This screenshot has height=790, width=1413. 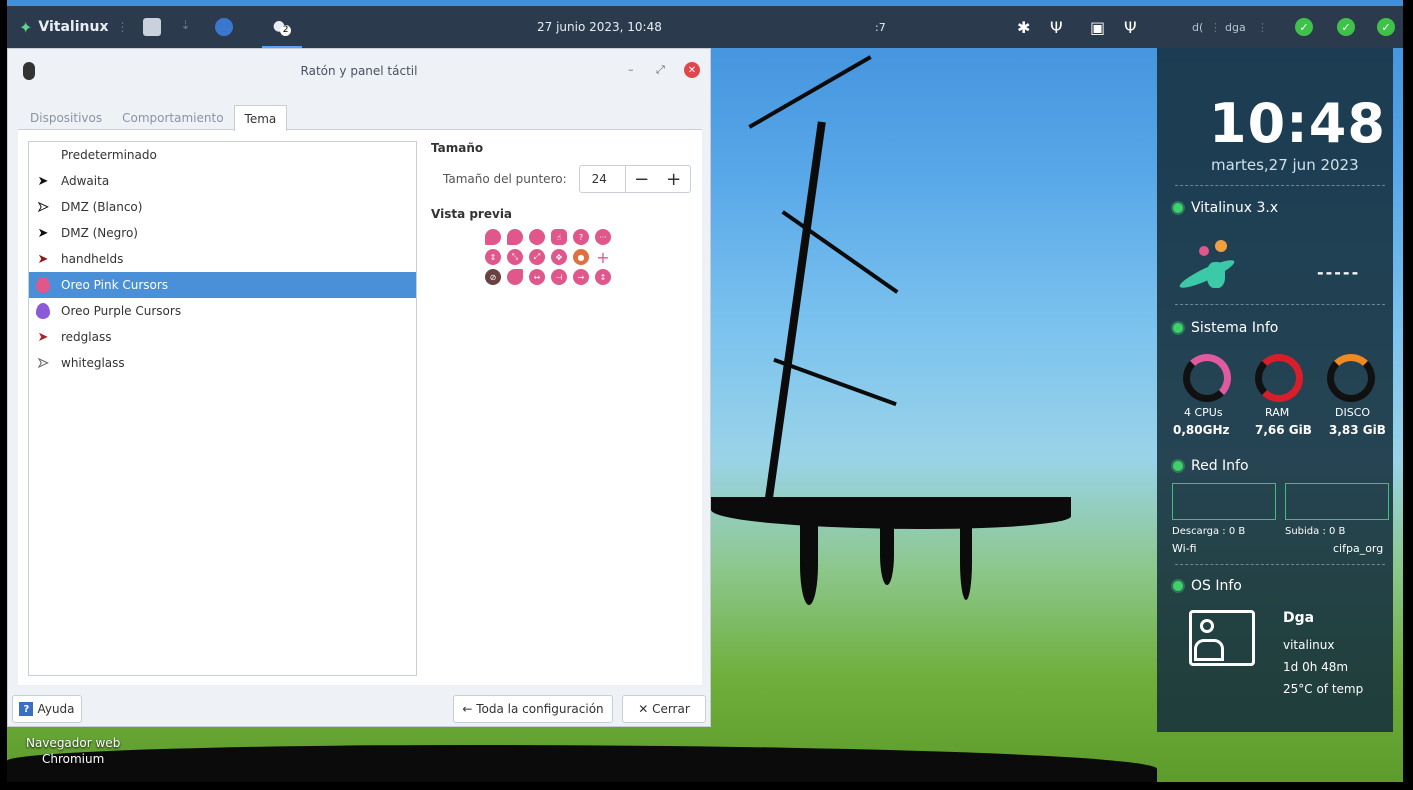 I want to click on list-item-selected: Oreo Pink Cursors, so click(x=222, y=285).